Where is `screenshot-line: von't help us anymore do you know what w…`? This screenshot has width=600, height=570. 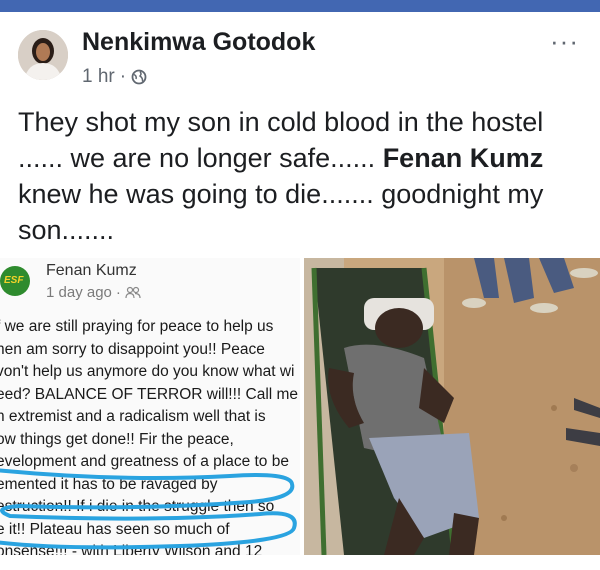
screenshot-line: von't help us anymore do you know what w… is located at coordinates (147, 371).